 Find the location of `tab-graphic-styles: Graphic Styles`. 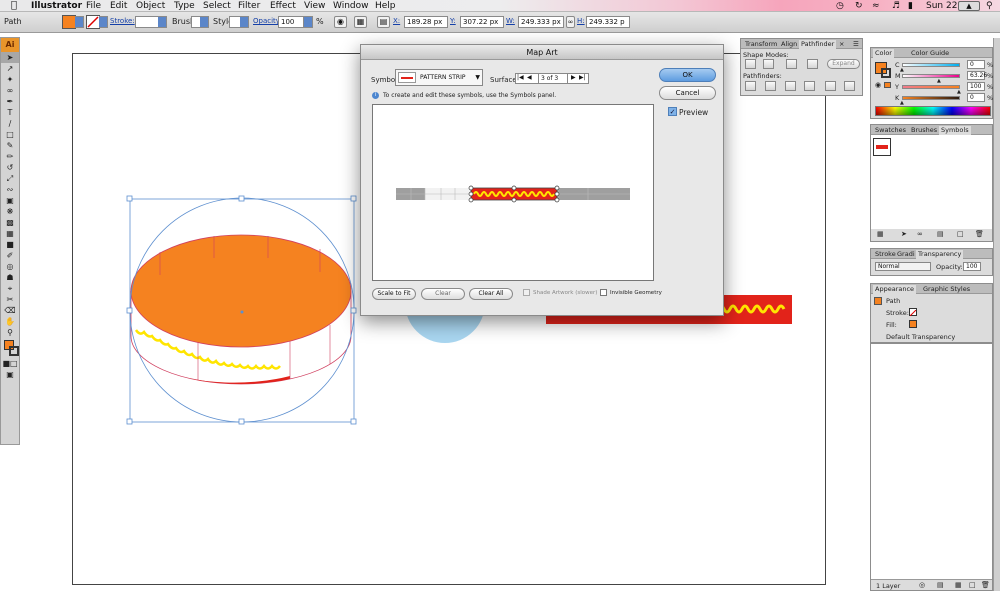

tab-graphic-styles: Graphic Styles is located at coordinates (946, 289).